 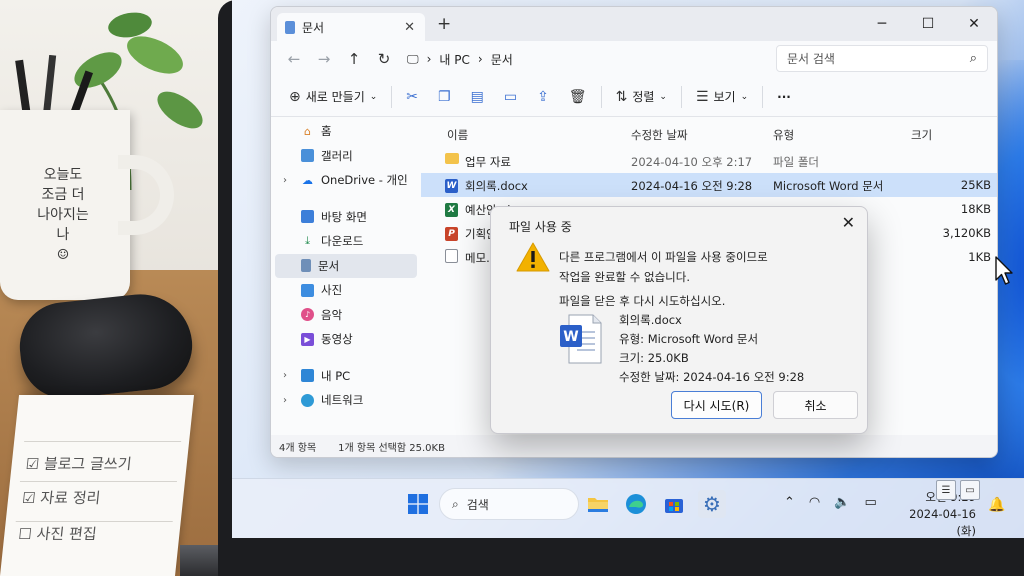 What do you see at coordinates (412, 97) in the screenshot?
I see `cut-button: ✂` at bounding box center [412, 97].